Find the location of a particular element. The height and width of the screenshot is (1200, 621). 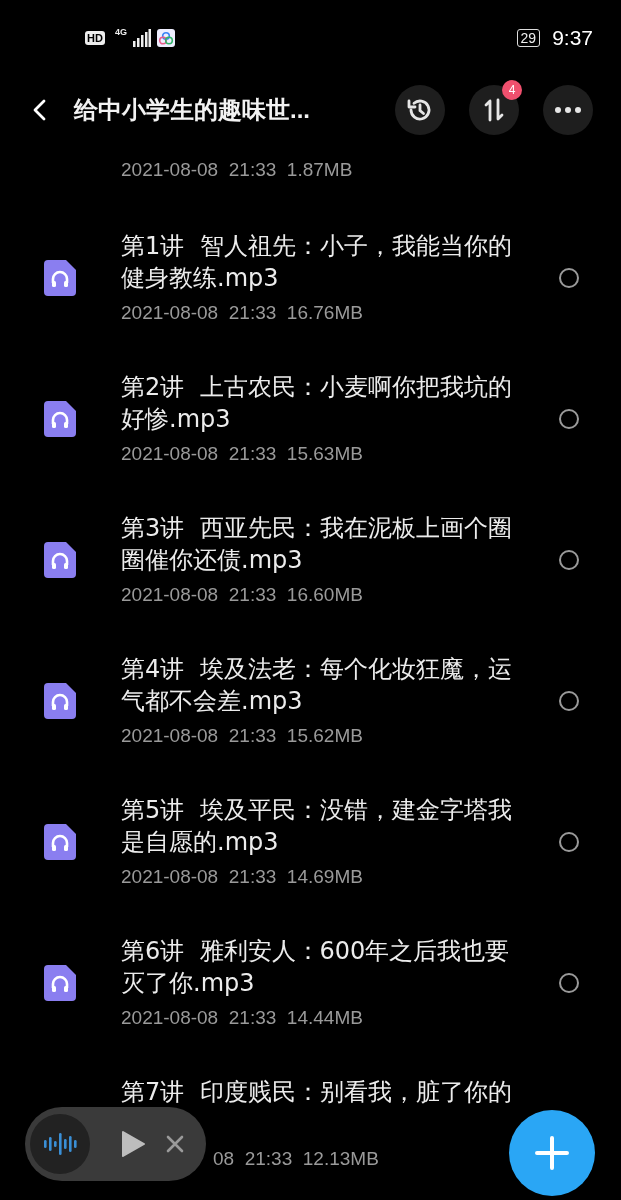

file-name: 第2讲 上古农民：小麦啊你把我坑的好惨.mp3 is located at coordinates (321, 403).